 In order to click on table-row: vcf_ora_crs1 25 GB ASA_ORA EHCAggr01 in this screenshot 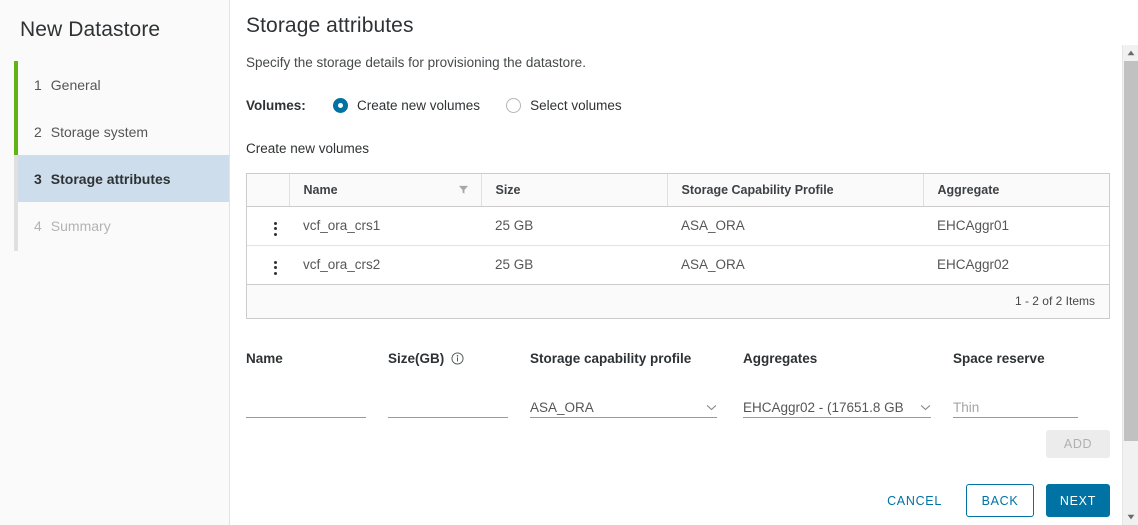, I will do `click(678, 226)`.